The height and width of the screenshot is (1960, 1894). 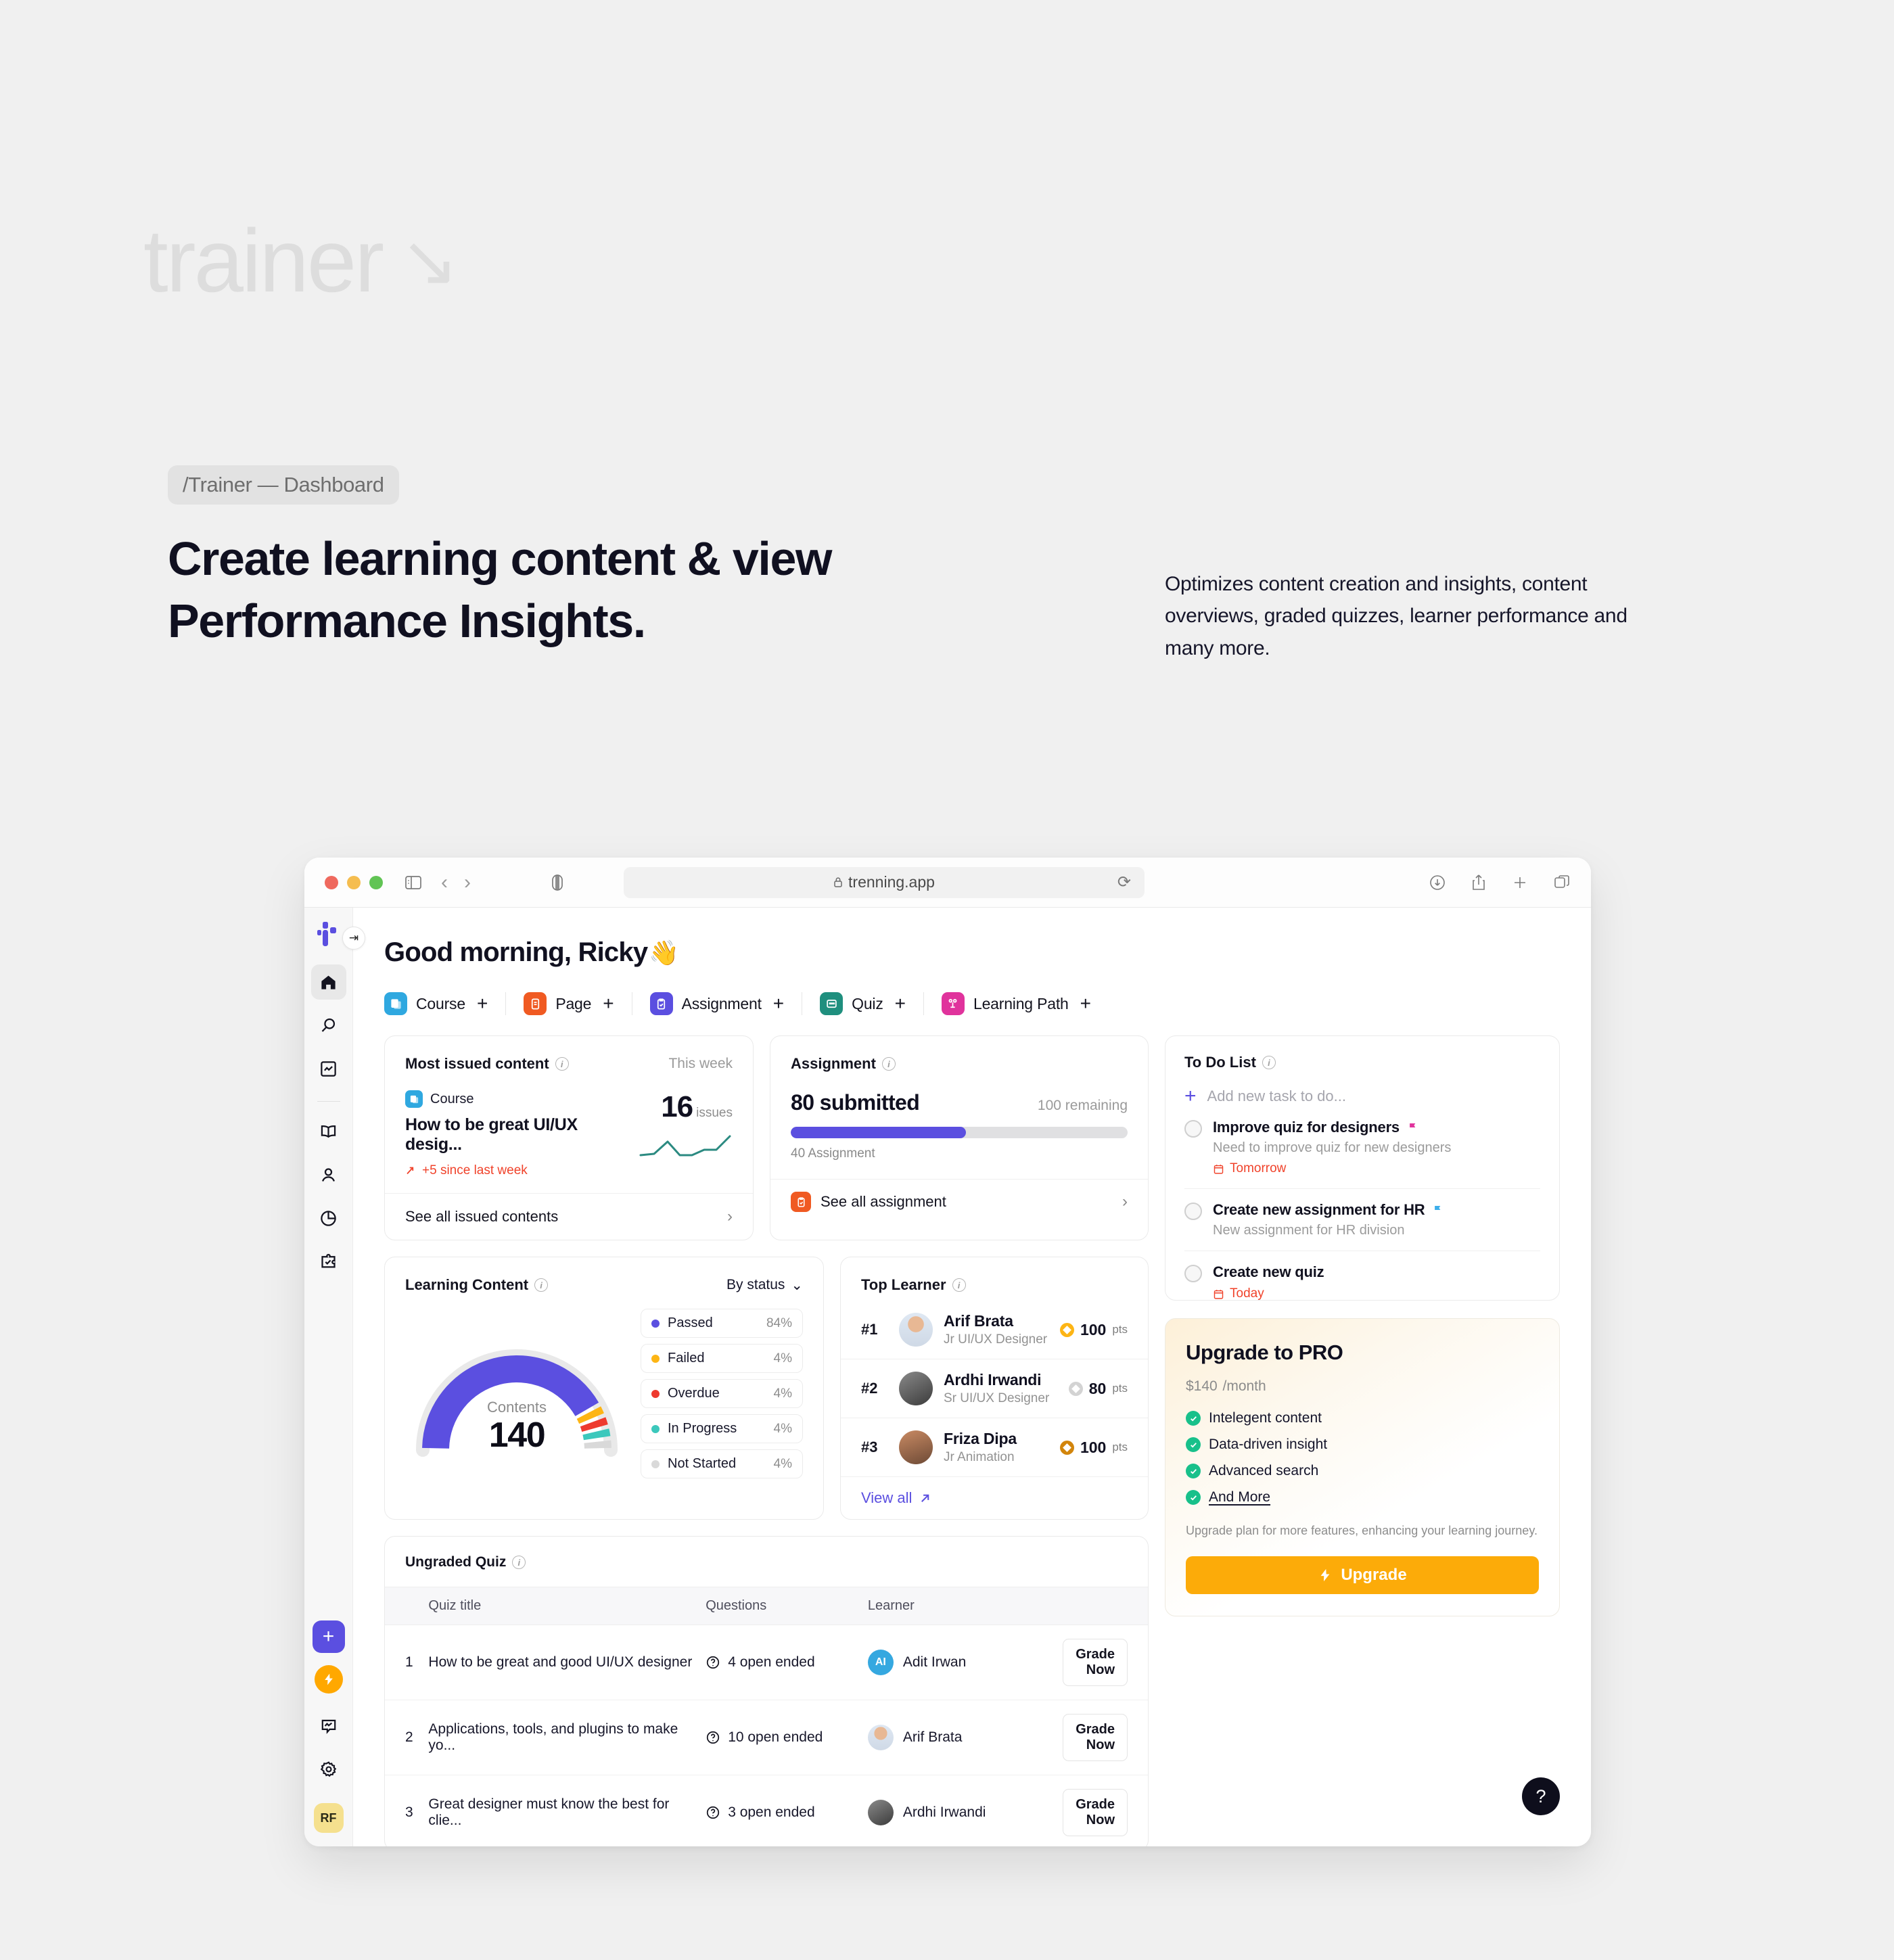 What do you see at coordinates (722, 1464) in the screenshot?
I see `legend-item-not-started: Not Started 4%` at bounding box center [722, 1464].